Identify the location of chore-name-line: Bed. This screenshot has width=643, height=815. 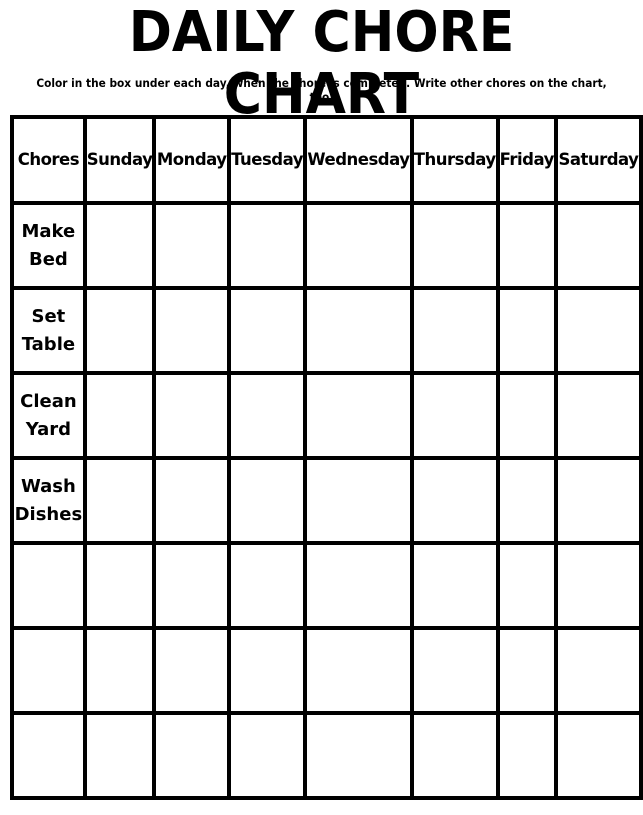
(48, 259).